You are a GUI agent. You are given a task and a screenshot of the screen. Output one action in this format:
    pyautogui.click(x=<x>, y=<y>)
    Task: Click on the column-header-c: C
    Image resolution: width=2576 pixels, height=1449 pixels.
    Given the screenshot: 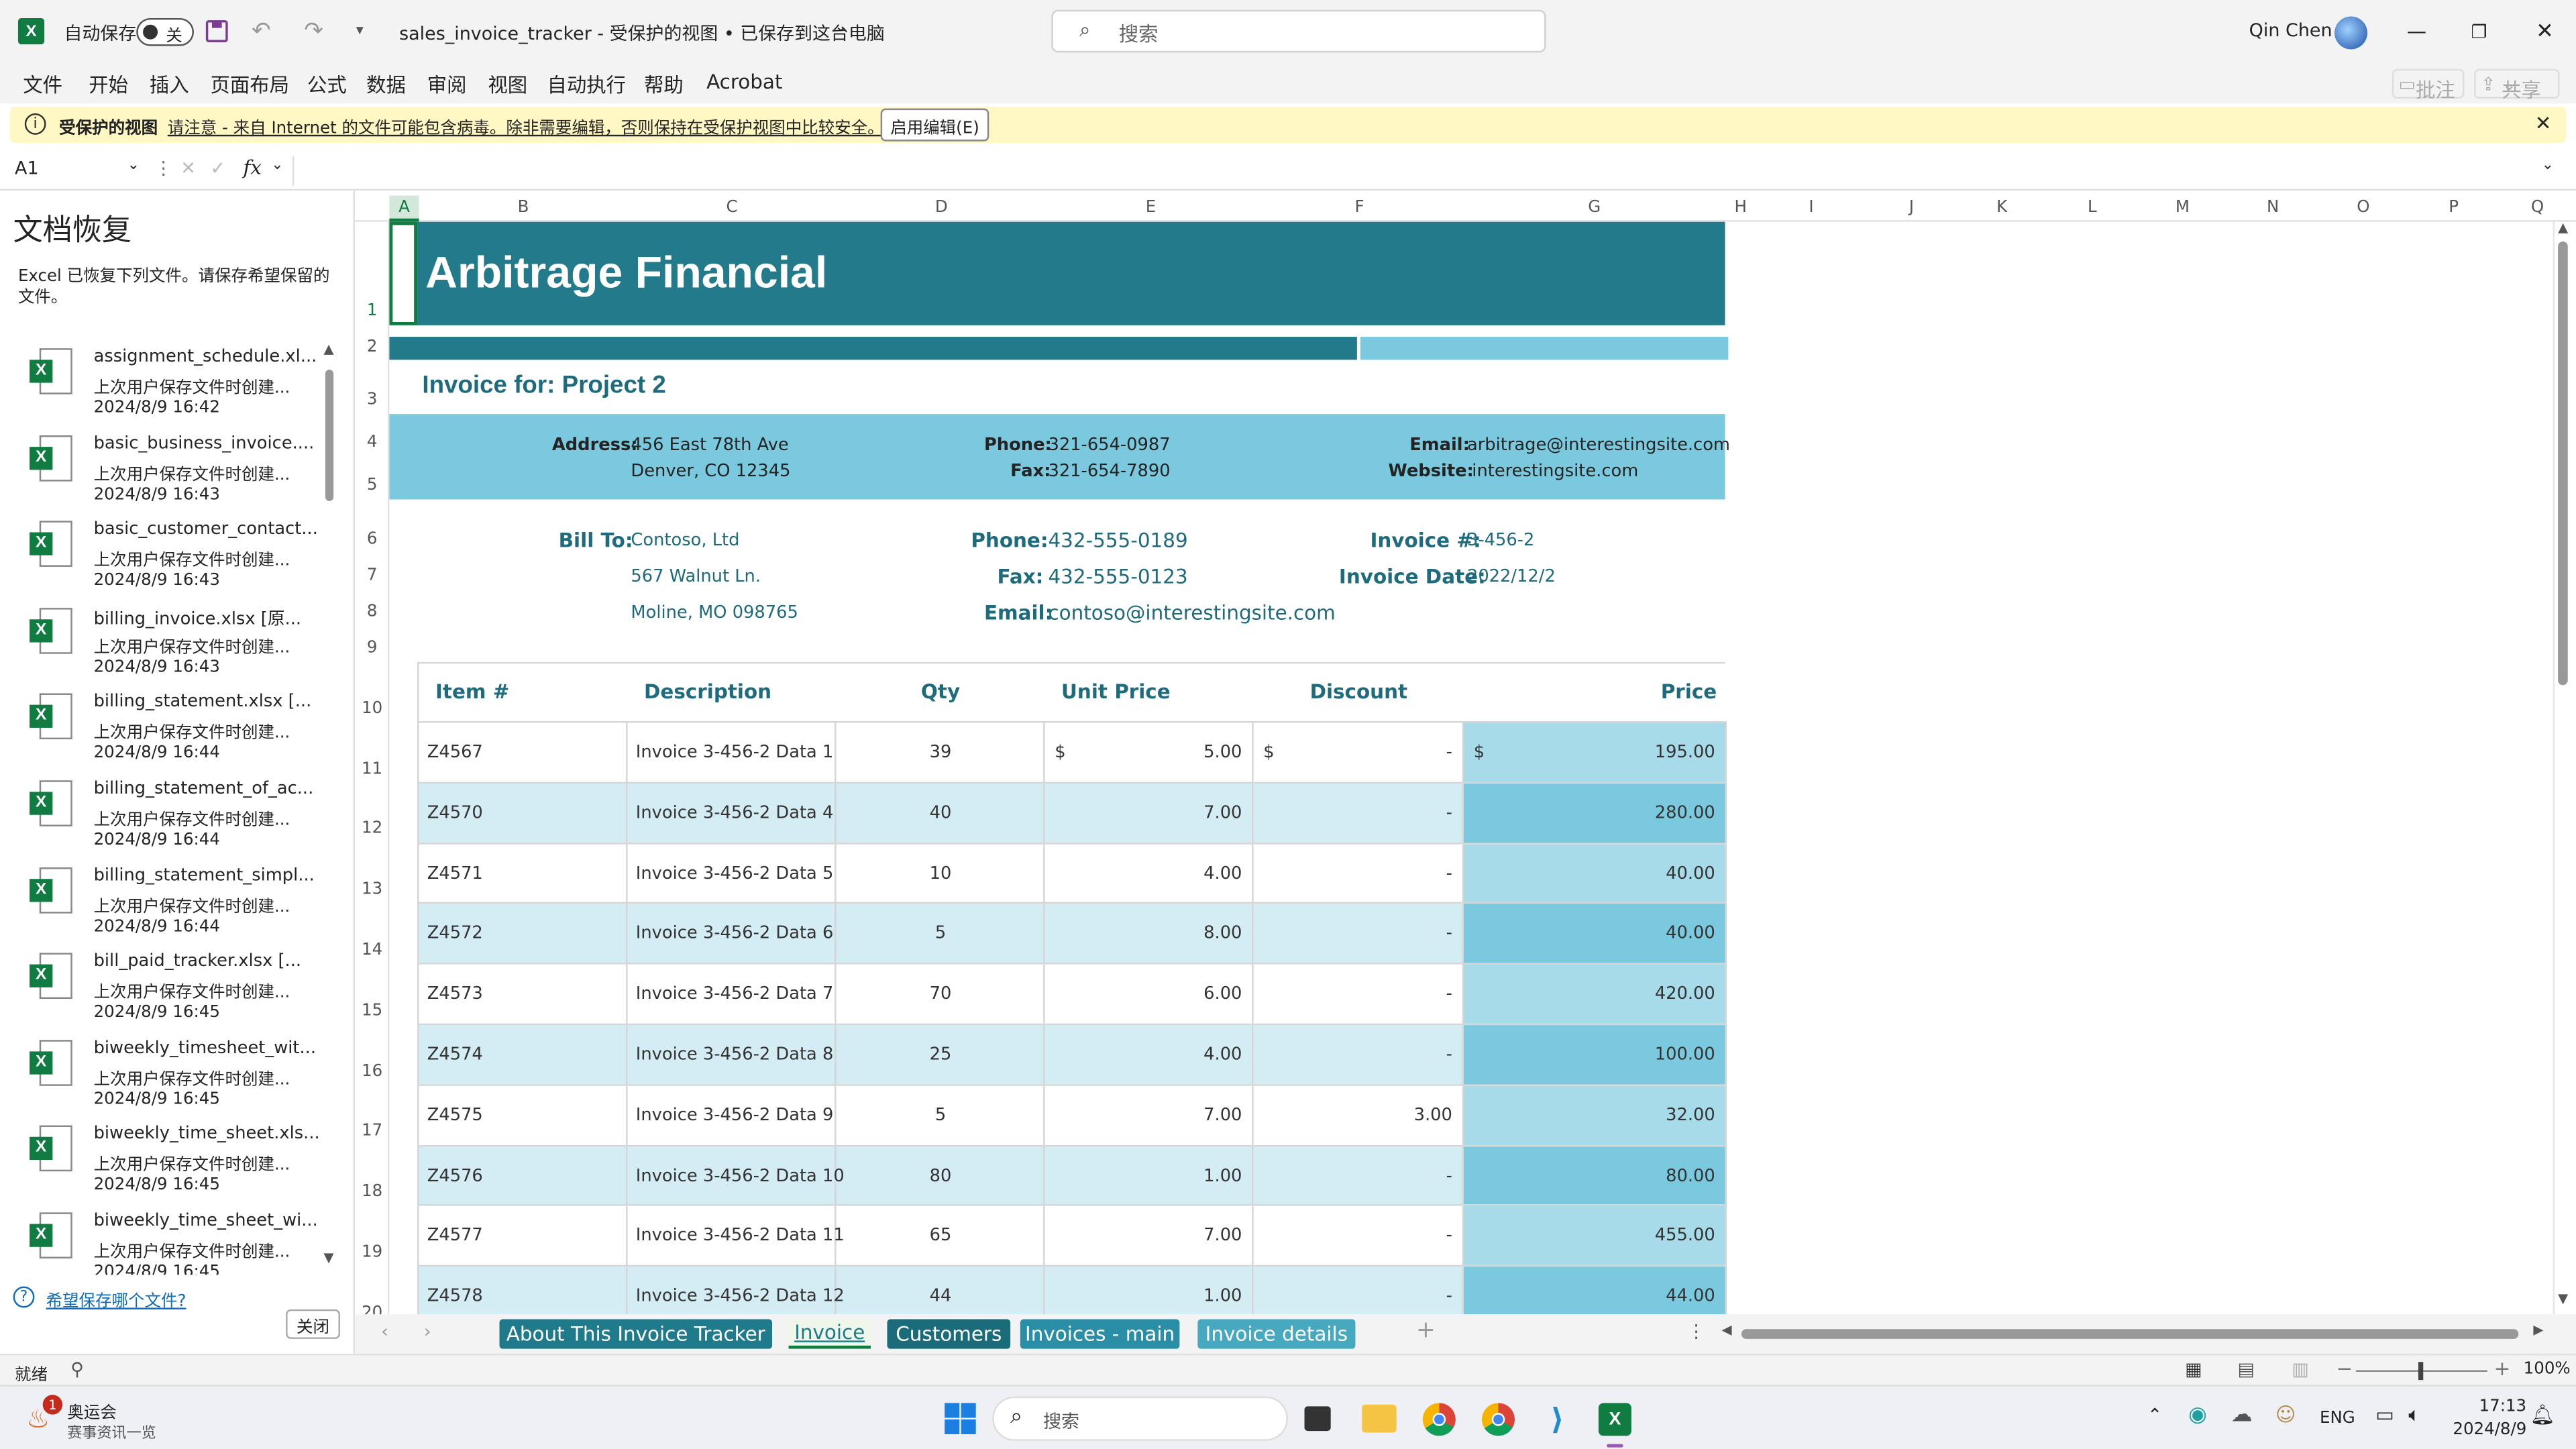 What is the action you would take?
    pyautogui.click(x=732, y=208)
    